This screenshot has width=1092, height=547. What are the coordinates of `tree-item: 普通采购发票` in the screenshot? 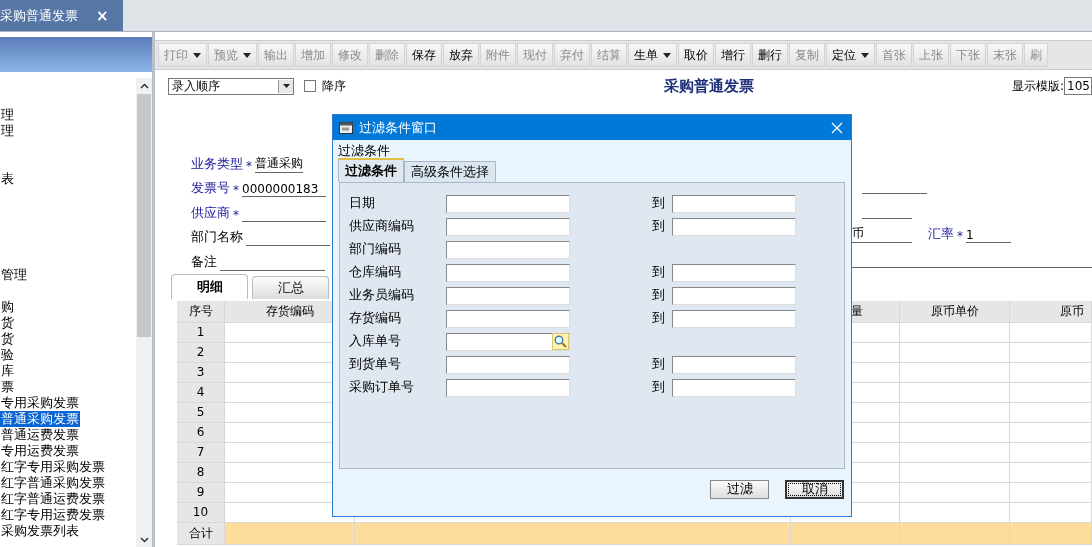 It's located at (40, 419).